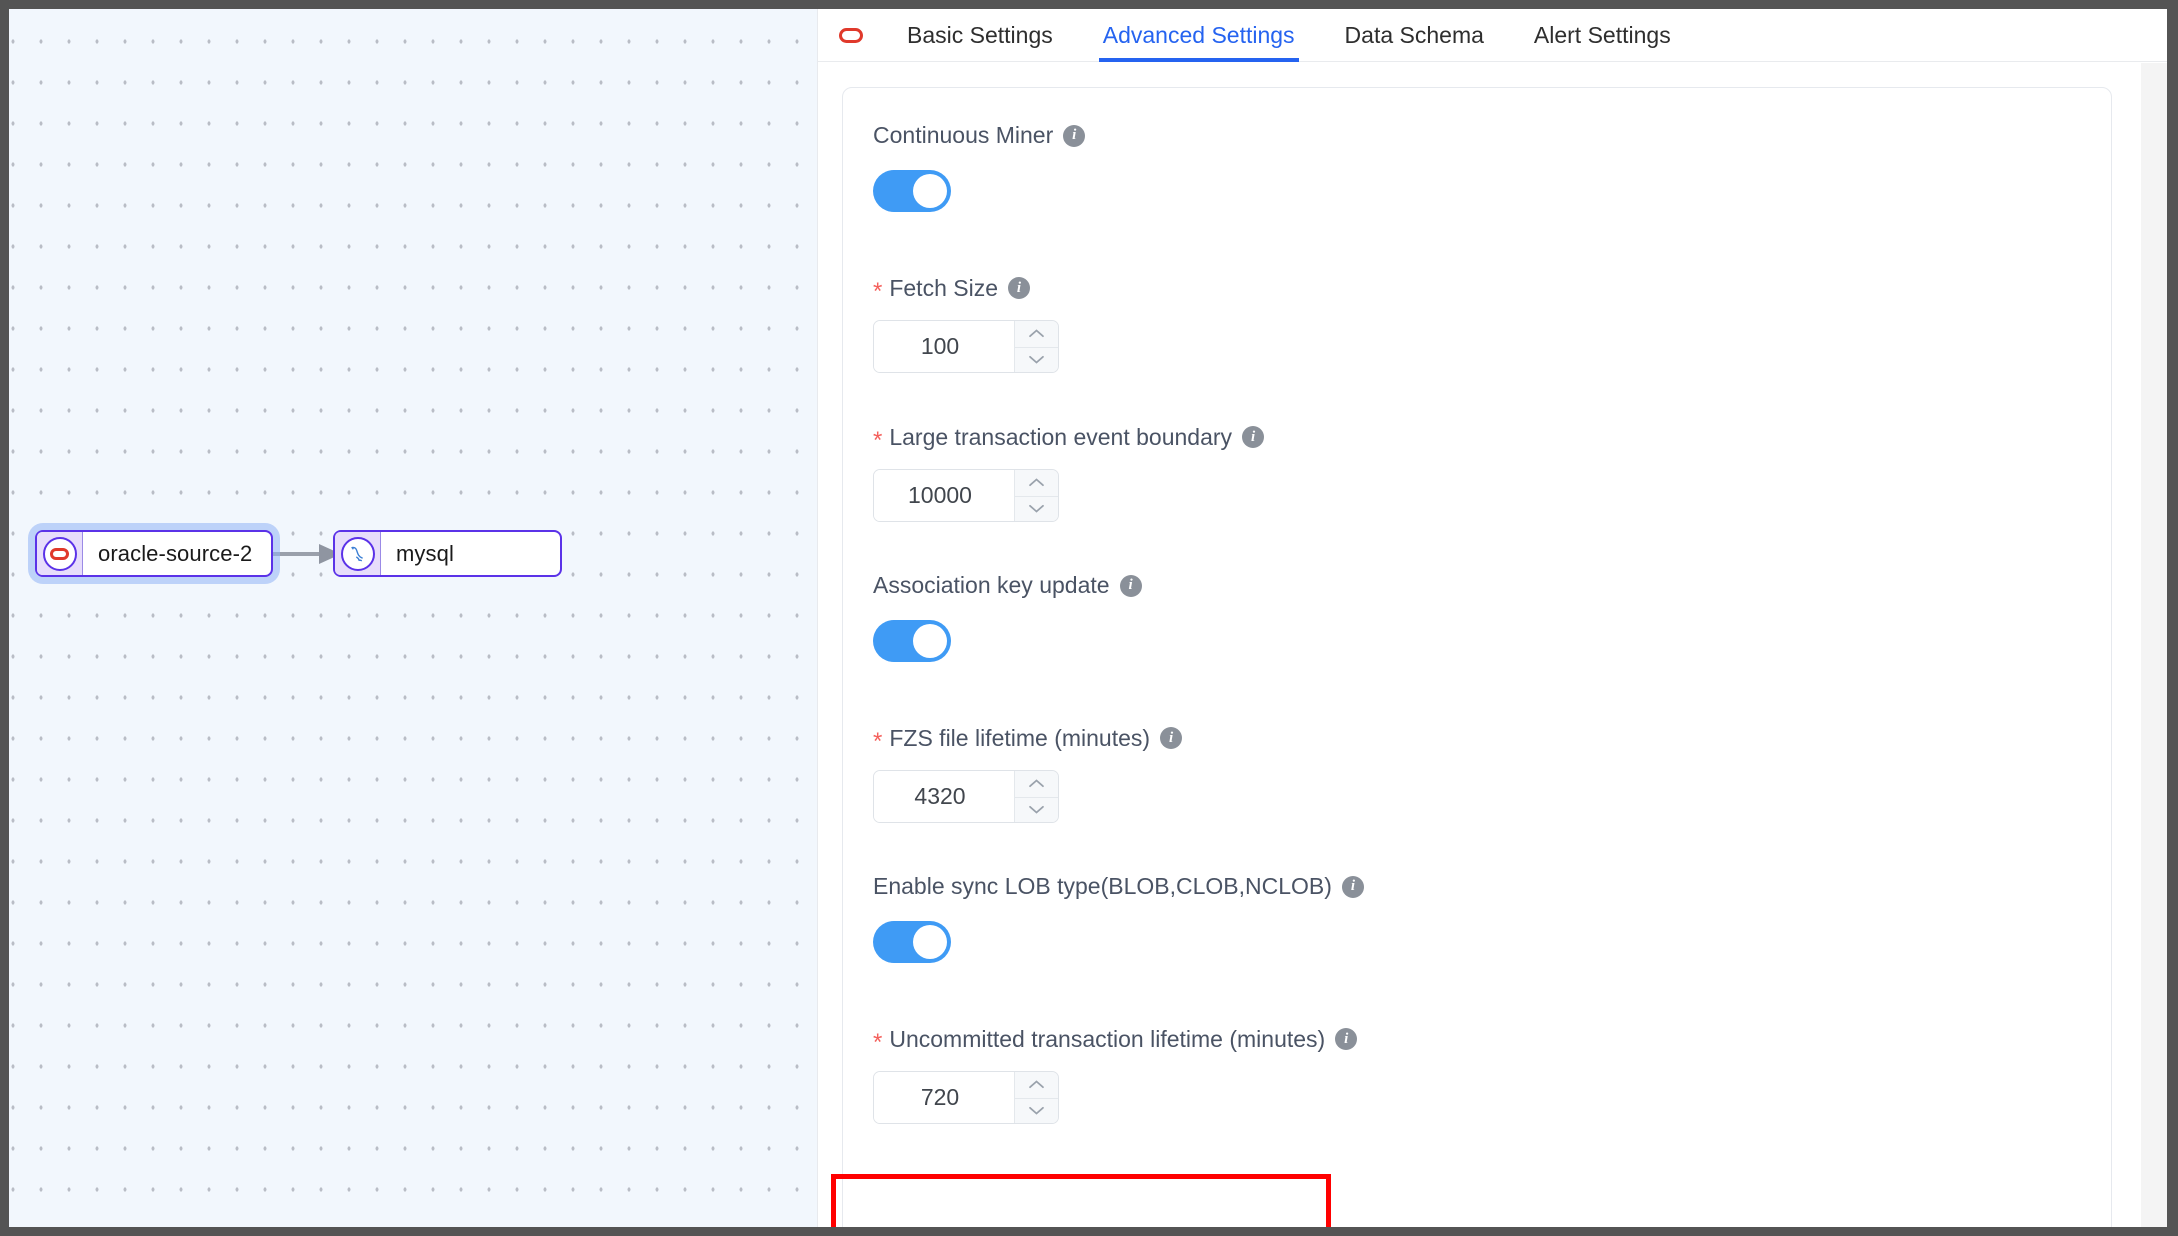  I want to click on node-label: mysql, so click(425, 553).